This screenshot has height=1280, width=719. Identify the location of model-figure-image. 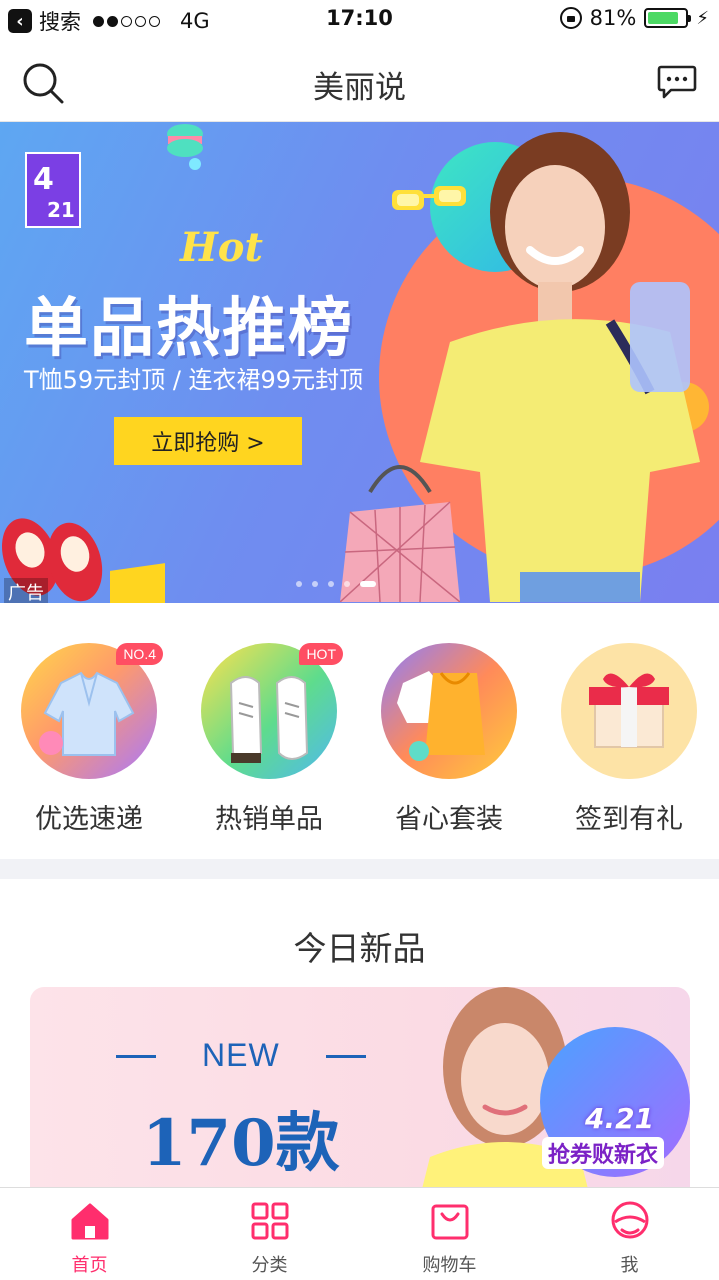
(560, 367).